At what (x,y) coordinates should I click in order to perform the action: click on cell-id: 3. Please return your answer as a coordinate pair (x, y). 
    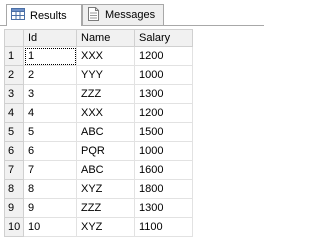
    Looking at the image, I should click on (50, 94).